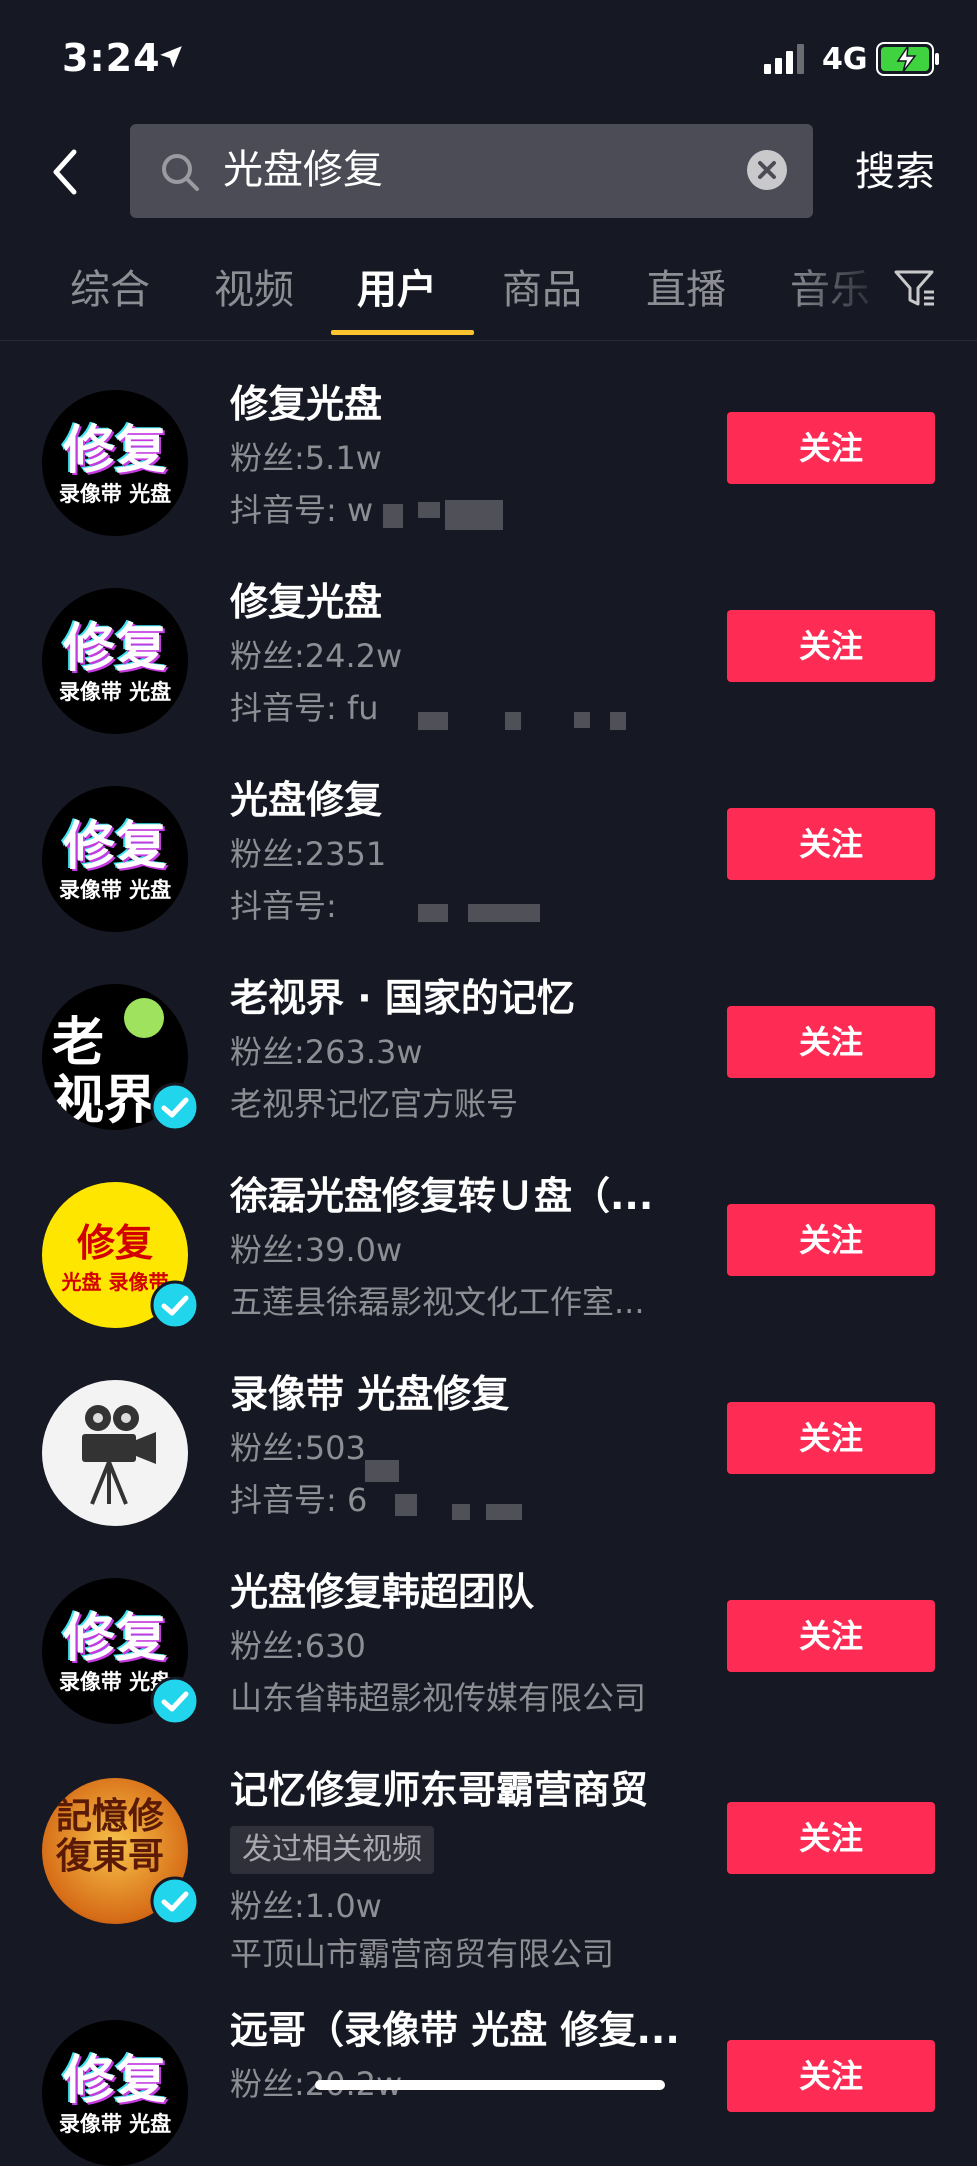  Describe the element at coordinates (326, 1052) in the screenshot. I see `fan-count: 粉丝:263.3w` at that location.